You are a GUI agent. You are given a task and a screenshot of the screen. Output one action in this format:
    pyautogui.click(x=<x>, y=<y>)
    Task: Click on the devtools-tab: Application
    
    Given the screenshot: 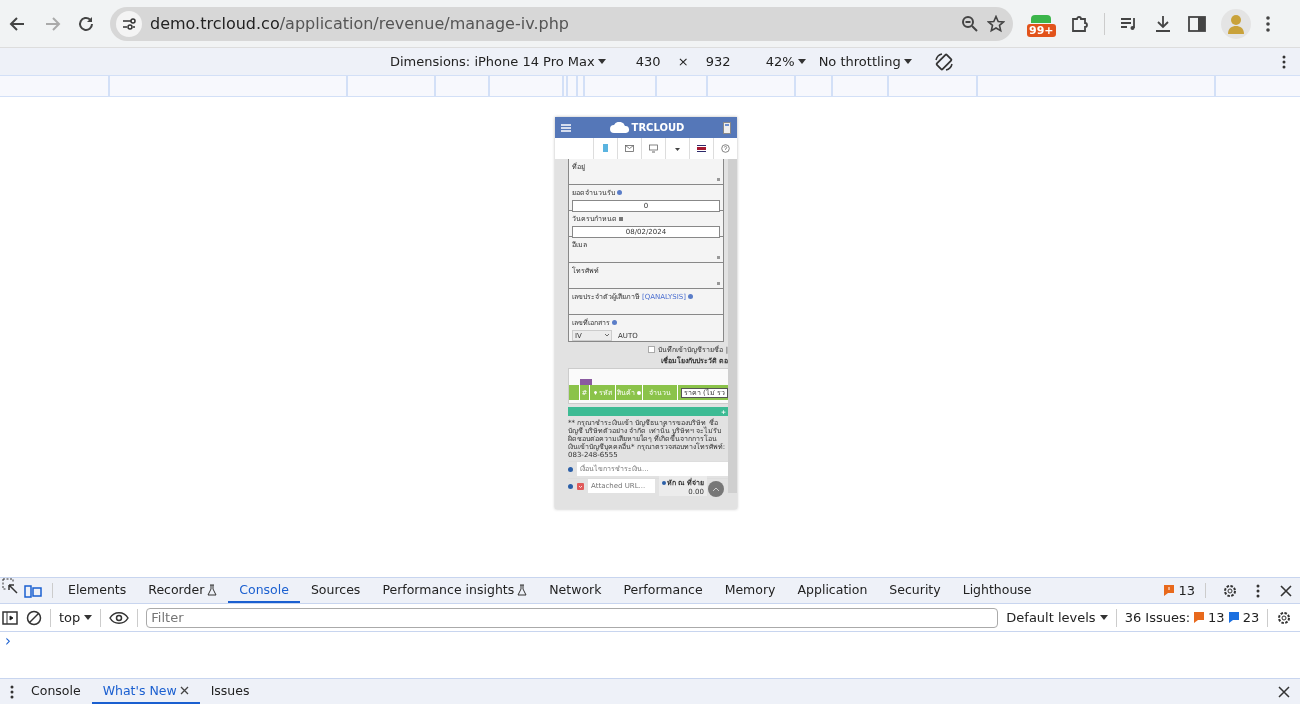 What is the action you would take?
    pyautogui.click(x=832, y=590)
    